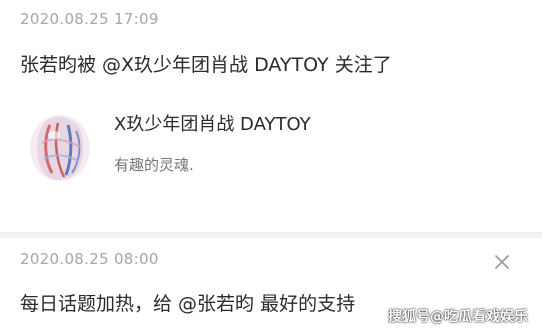 This screenshot has height=332, width=542. Describe the element at coordinates (206, 63) in the screenshot. I see `activity-text: 张若昀被 @X玖少年团肖战 DAYTOY 关注了` at that location.